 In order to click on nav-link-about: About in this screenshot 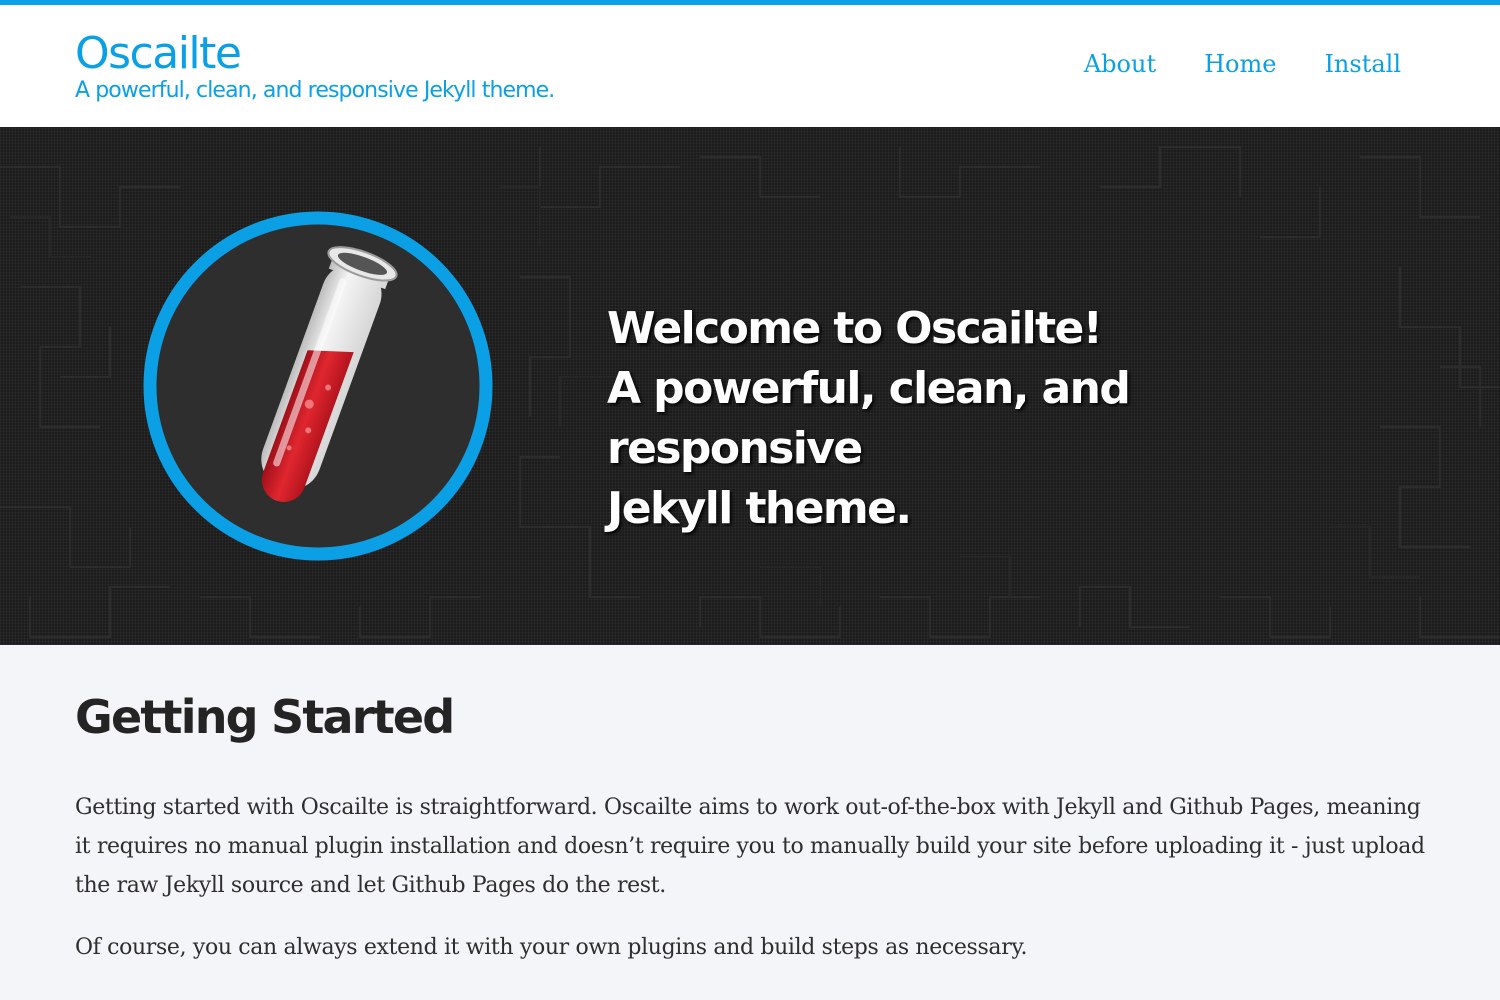, I will do `click(1120, 64)`.